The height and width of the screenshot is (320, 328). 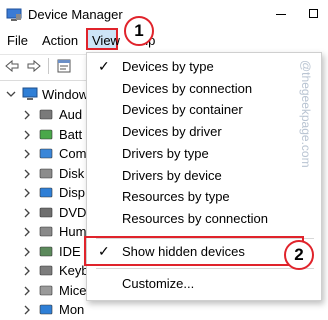 What do you see at coordinates (14, 14) in the screenshot?
I see `device-manager-icon` at bounding box center [14, 14].